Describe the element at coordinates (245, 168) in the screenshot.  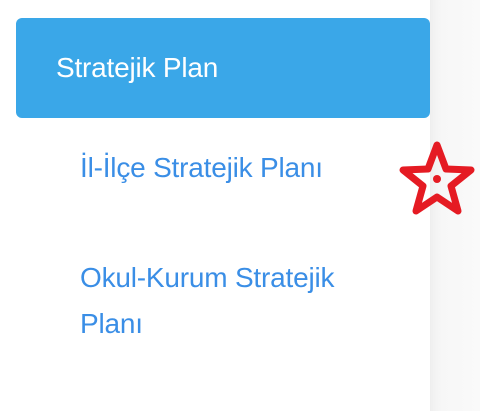
I see `sidebar-subitem-il-ilce-stratejik-plani: İl-İlçe Stratejik Planı` at that location.